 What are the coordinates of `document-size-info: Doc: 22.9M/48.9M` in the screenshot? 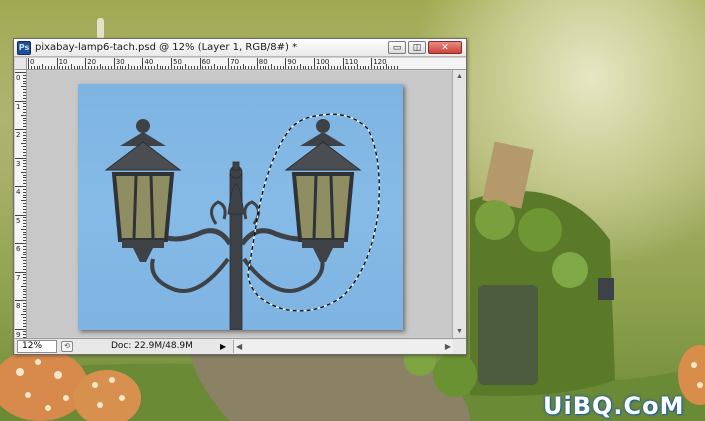 It's located at (152, 346).